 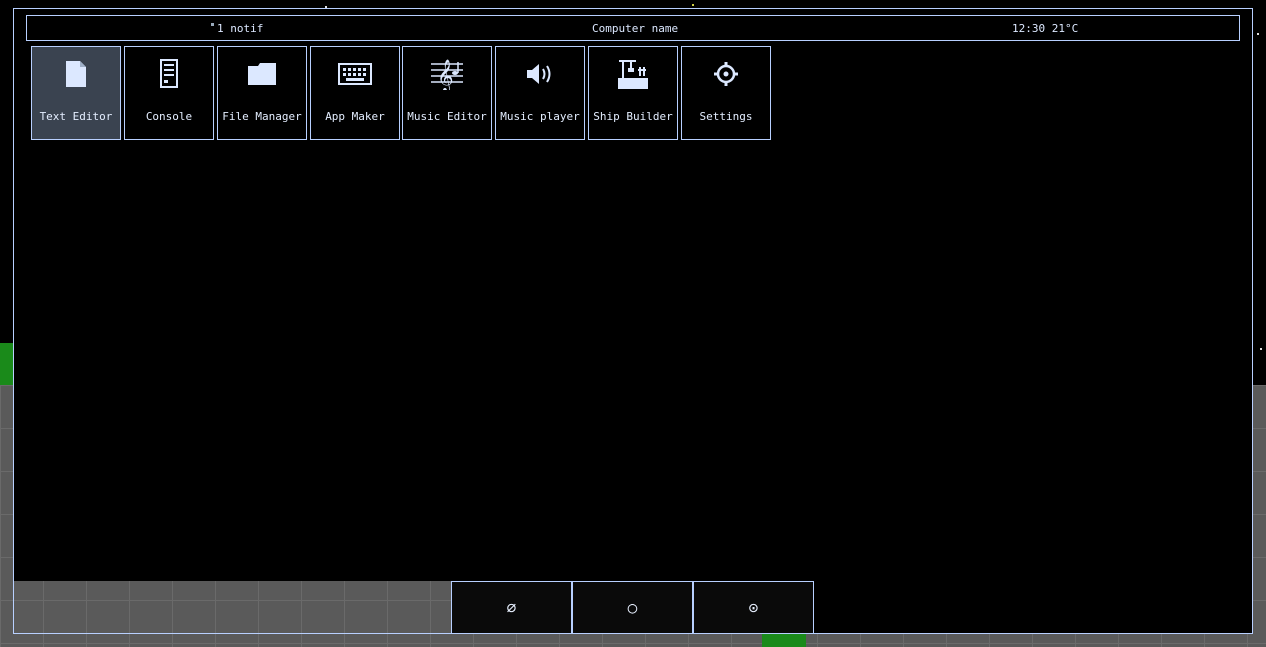 I want to click on dock-button-empty: ∅, so click(x=511, y=607).